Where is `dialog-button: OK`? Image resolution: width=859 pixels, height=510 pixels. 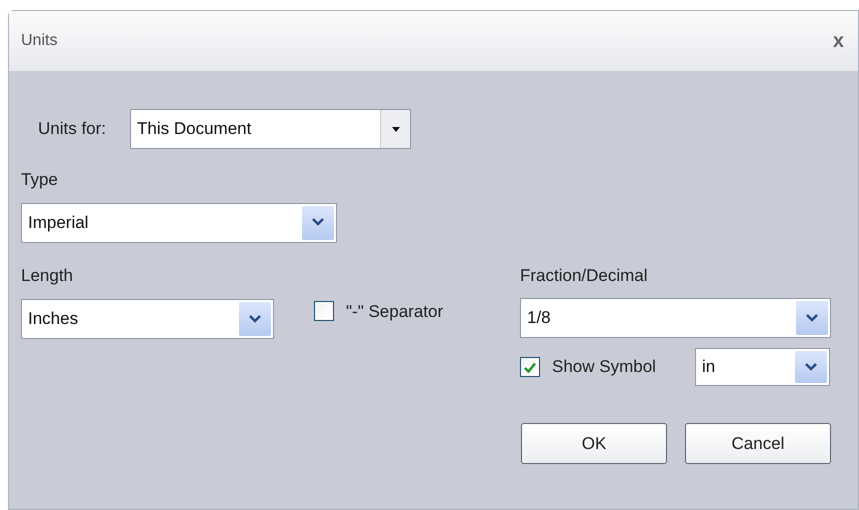
dialog-button: OK is located at coordinates (594, 443).